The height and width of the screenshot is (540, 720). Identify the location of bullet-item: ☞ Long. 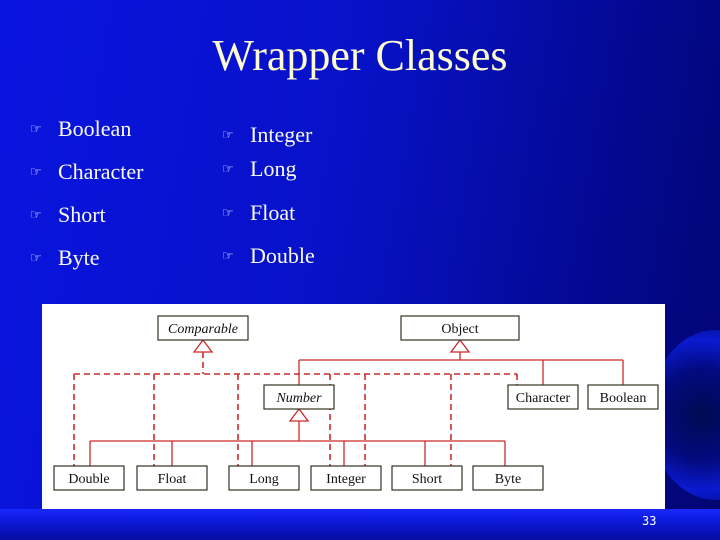
(259, 169).